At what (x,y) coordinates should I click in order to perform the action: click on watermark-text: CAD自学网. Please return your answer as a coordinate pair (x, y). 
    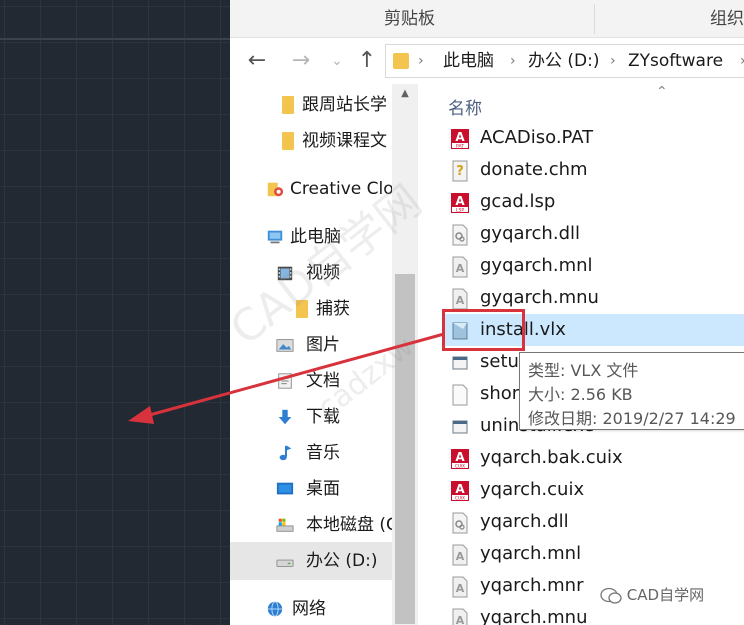
    Looking at the image, I should click on (665, 595).